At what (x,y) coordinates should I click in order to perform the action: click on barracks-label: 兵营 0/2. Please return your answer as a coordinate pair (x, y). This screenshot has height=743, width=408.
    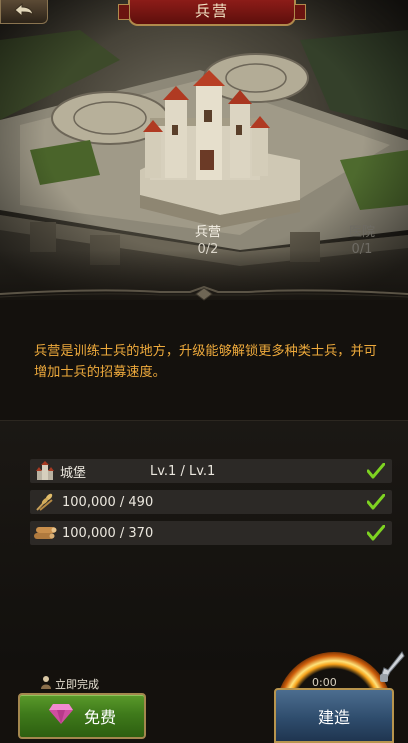
    Looking at the image, I should click on (208, 241).